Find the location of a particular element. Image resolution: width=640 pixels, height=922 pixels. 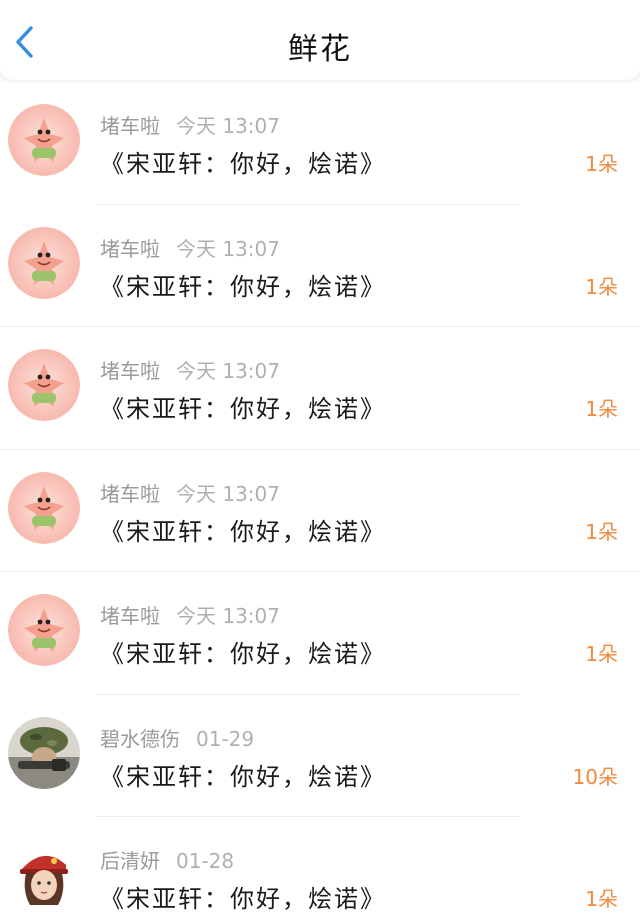

list-item: 碧水德伤 01-29 《宋亚轩：你好，烩诺》 10朵 is located at coordinates (320, 755).